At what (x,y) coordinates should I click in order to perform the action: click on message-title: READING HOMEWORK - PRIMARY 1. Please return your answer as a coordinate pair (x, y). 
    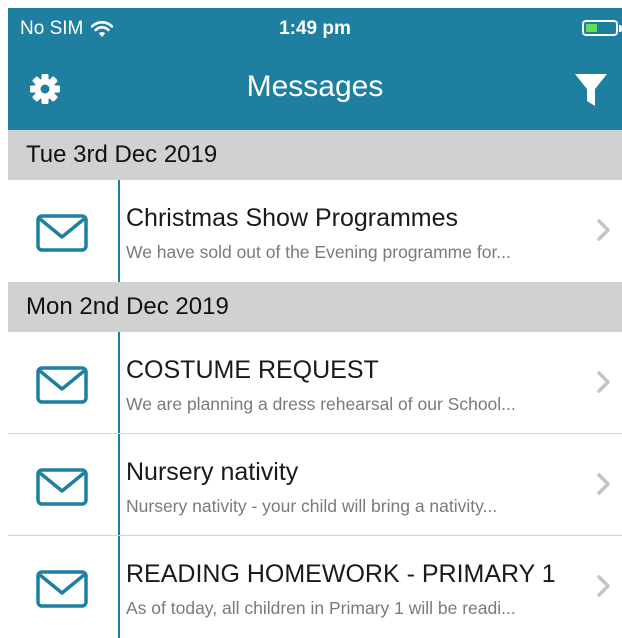
    Looking at the image, I should click on (341, 574).